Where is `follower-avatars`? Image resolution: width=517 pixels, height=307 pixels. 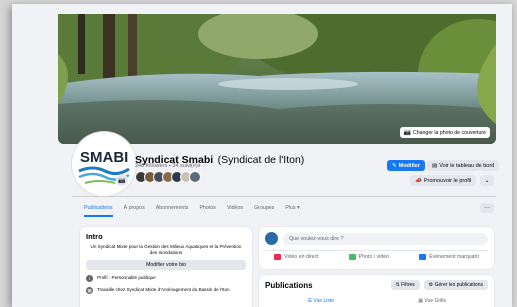
follower-avatars is located at coordinates (168, 177).